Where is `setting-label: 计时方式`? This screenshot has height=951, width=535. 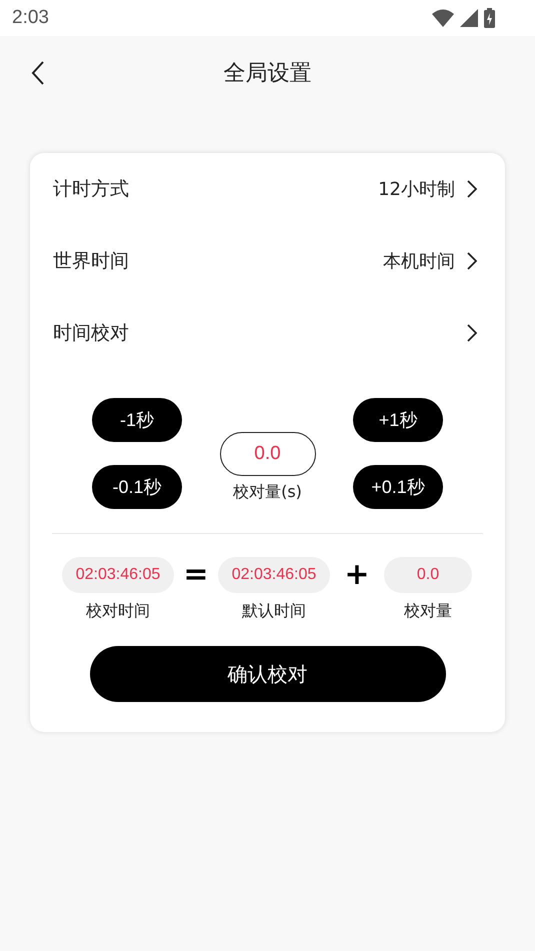 setting-label: 计时方式 is located at coordinates (91, 189).